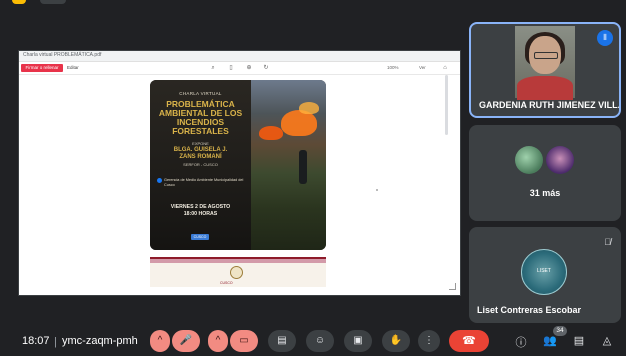  I want to click on more-options-button: ⋮, so click(429, 341).